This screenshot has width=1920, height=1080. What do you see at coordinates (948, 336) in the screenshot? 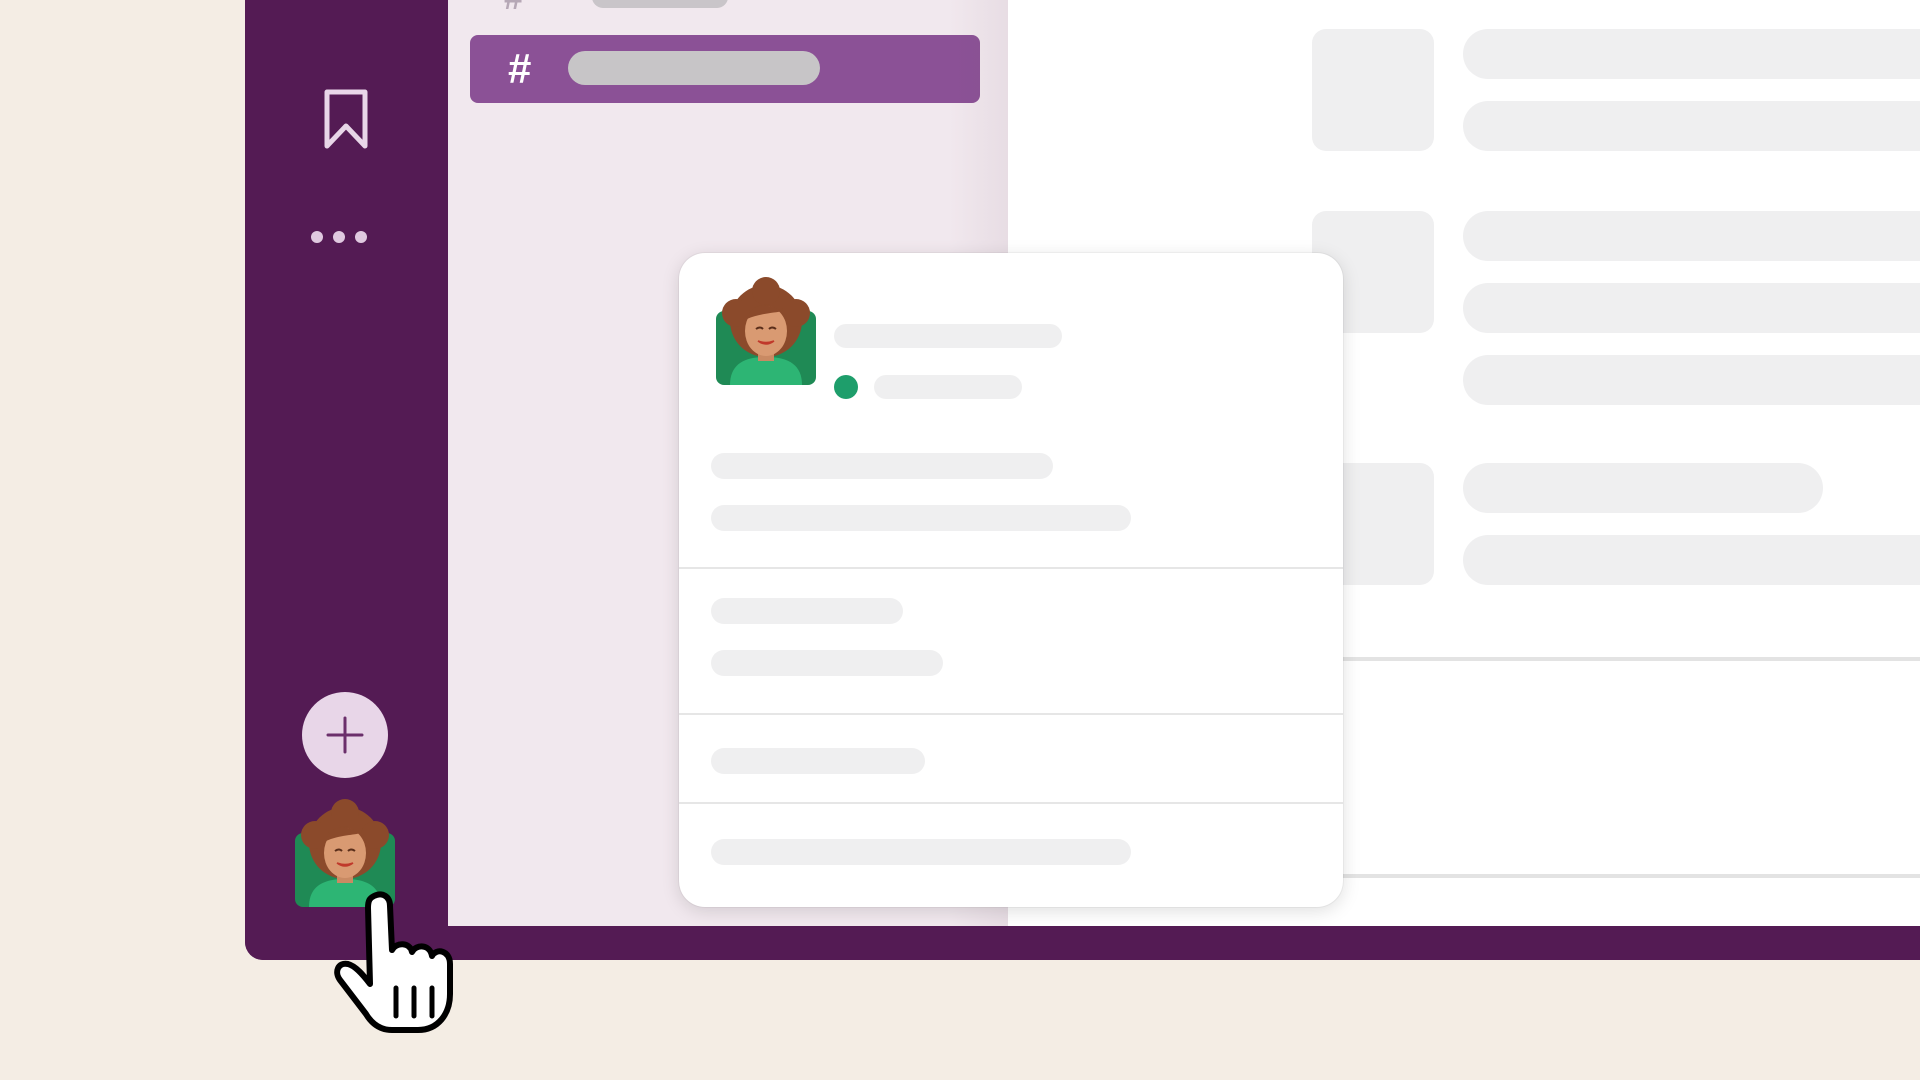
I see `profile-name-placeholder` at bounding box center [948, 336].